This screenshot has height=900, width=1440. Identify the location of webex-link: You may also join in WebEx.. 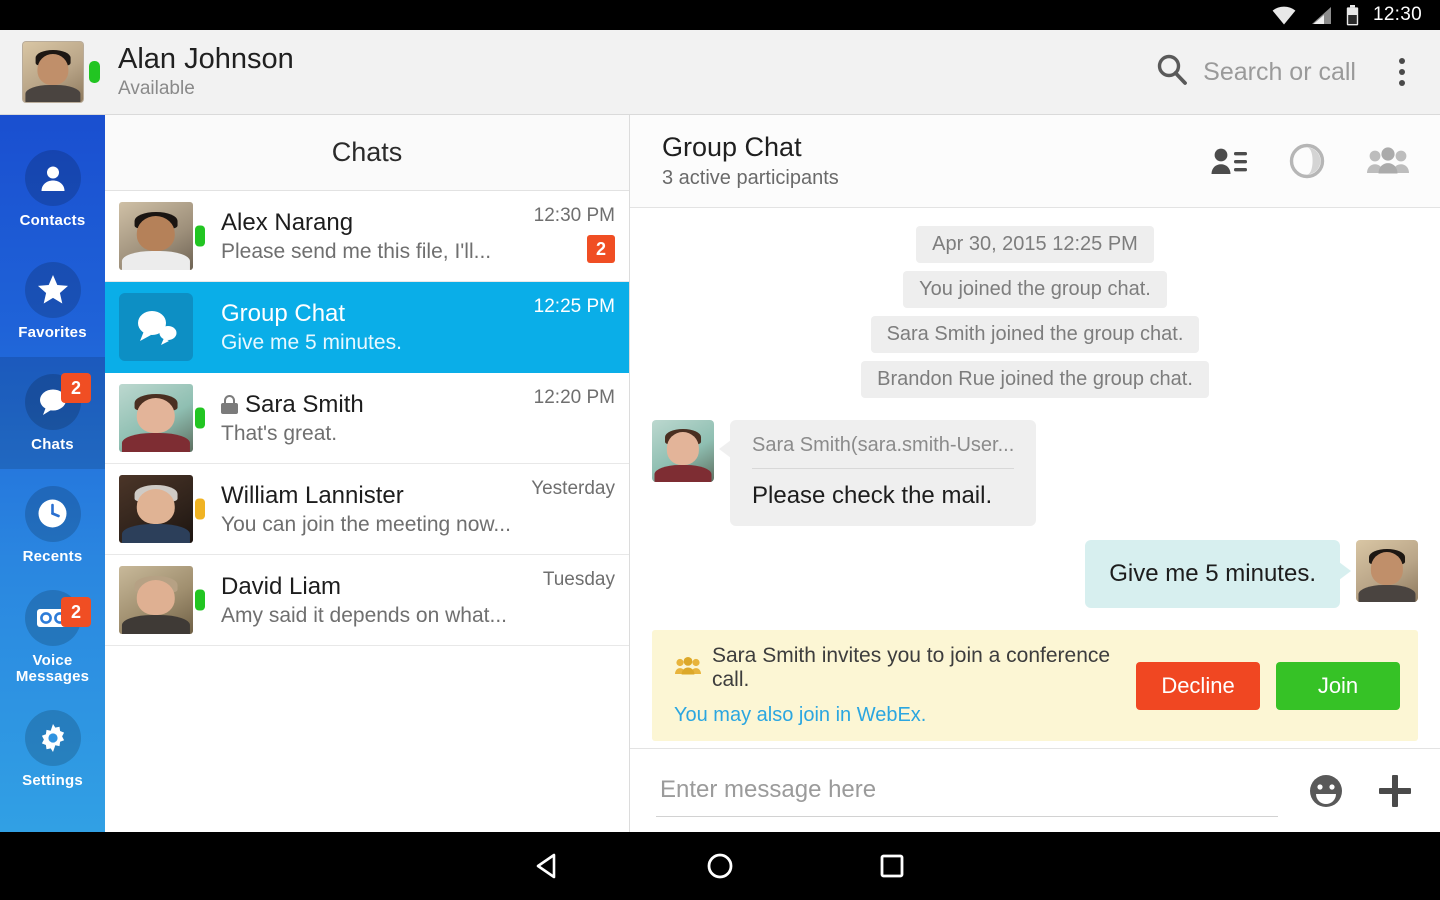
(800, 715).